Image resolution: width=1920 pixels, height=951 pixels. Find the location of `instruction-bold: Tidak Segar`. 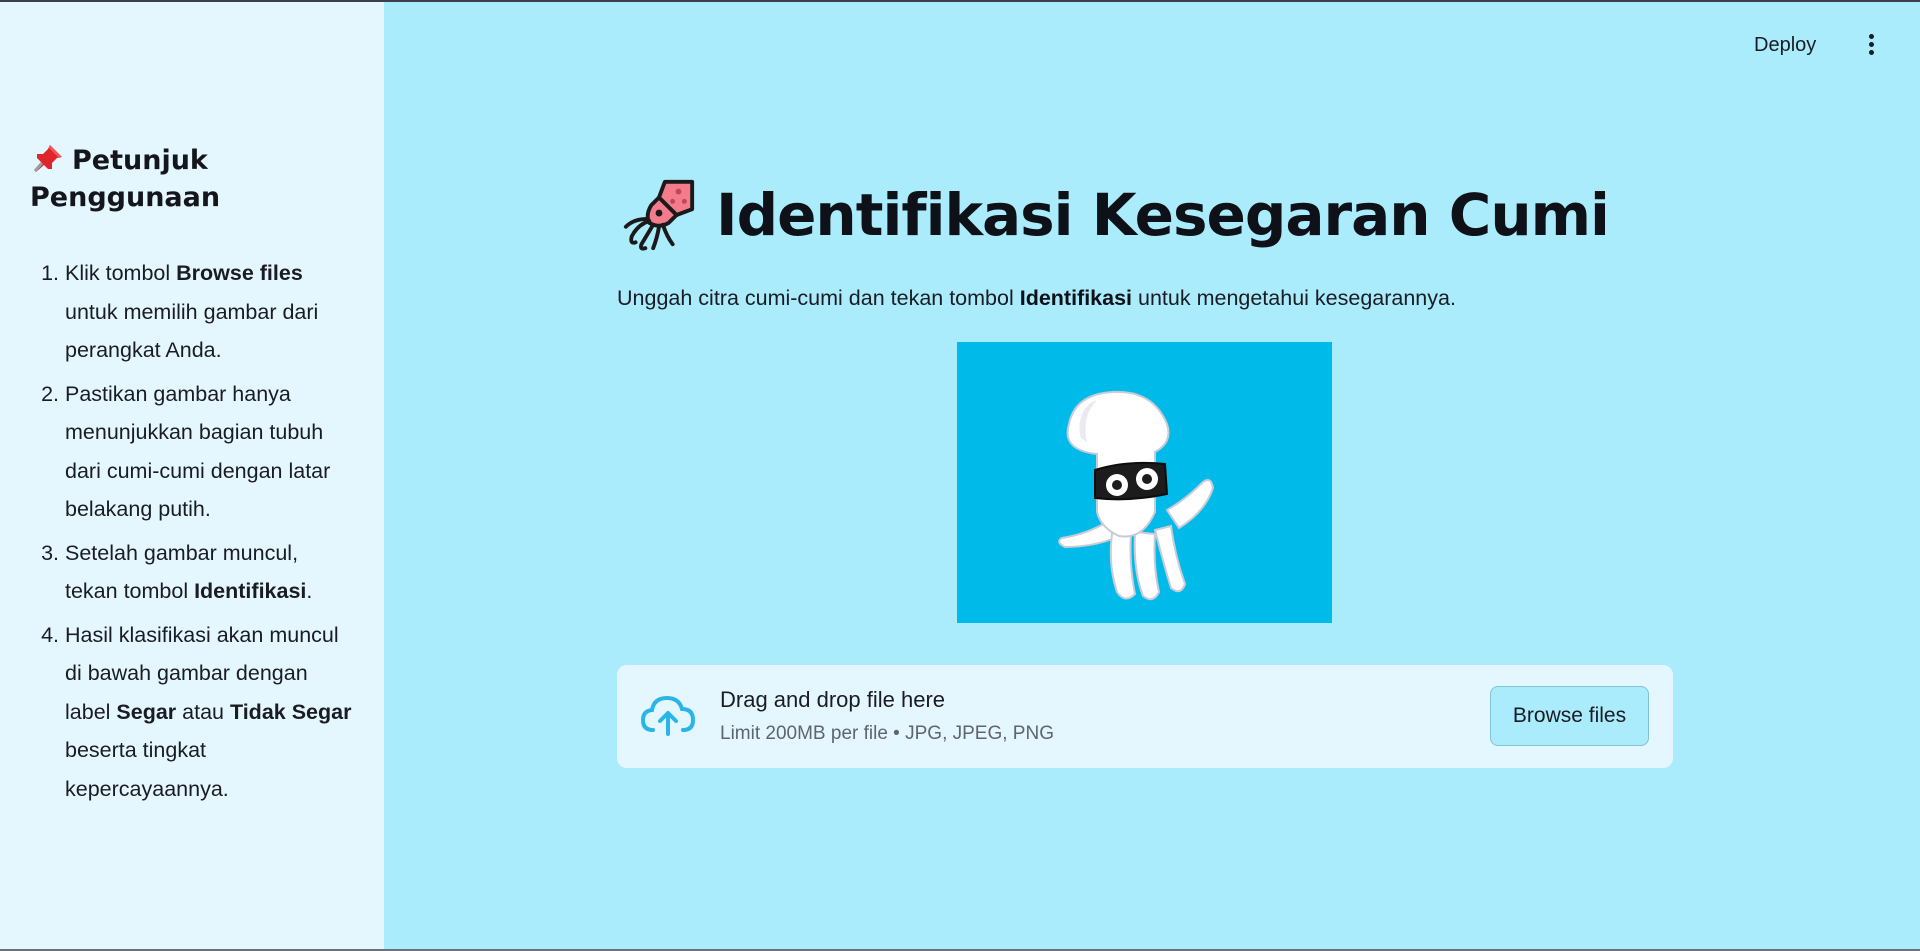

instruction-bold: Tidak Segar is located at coordinates (290, 711).